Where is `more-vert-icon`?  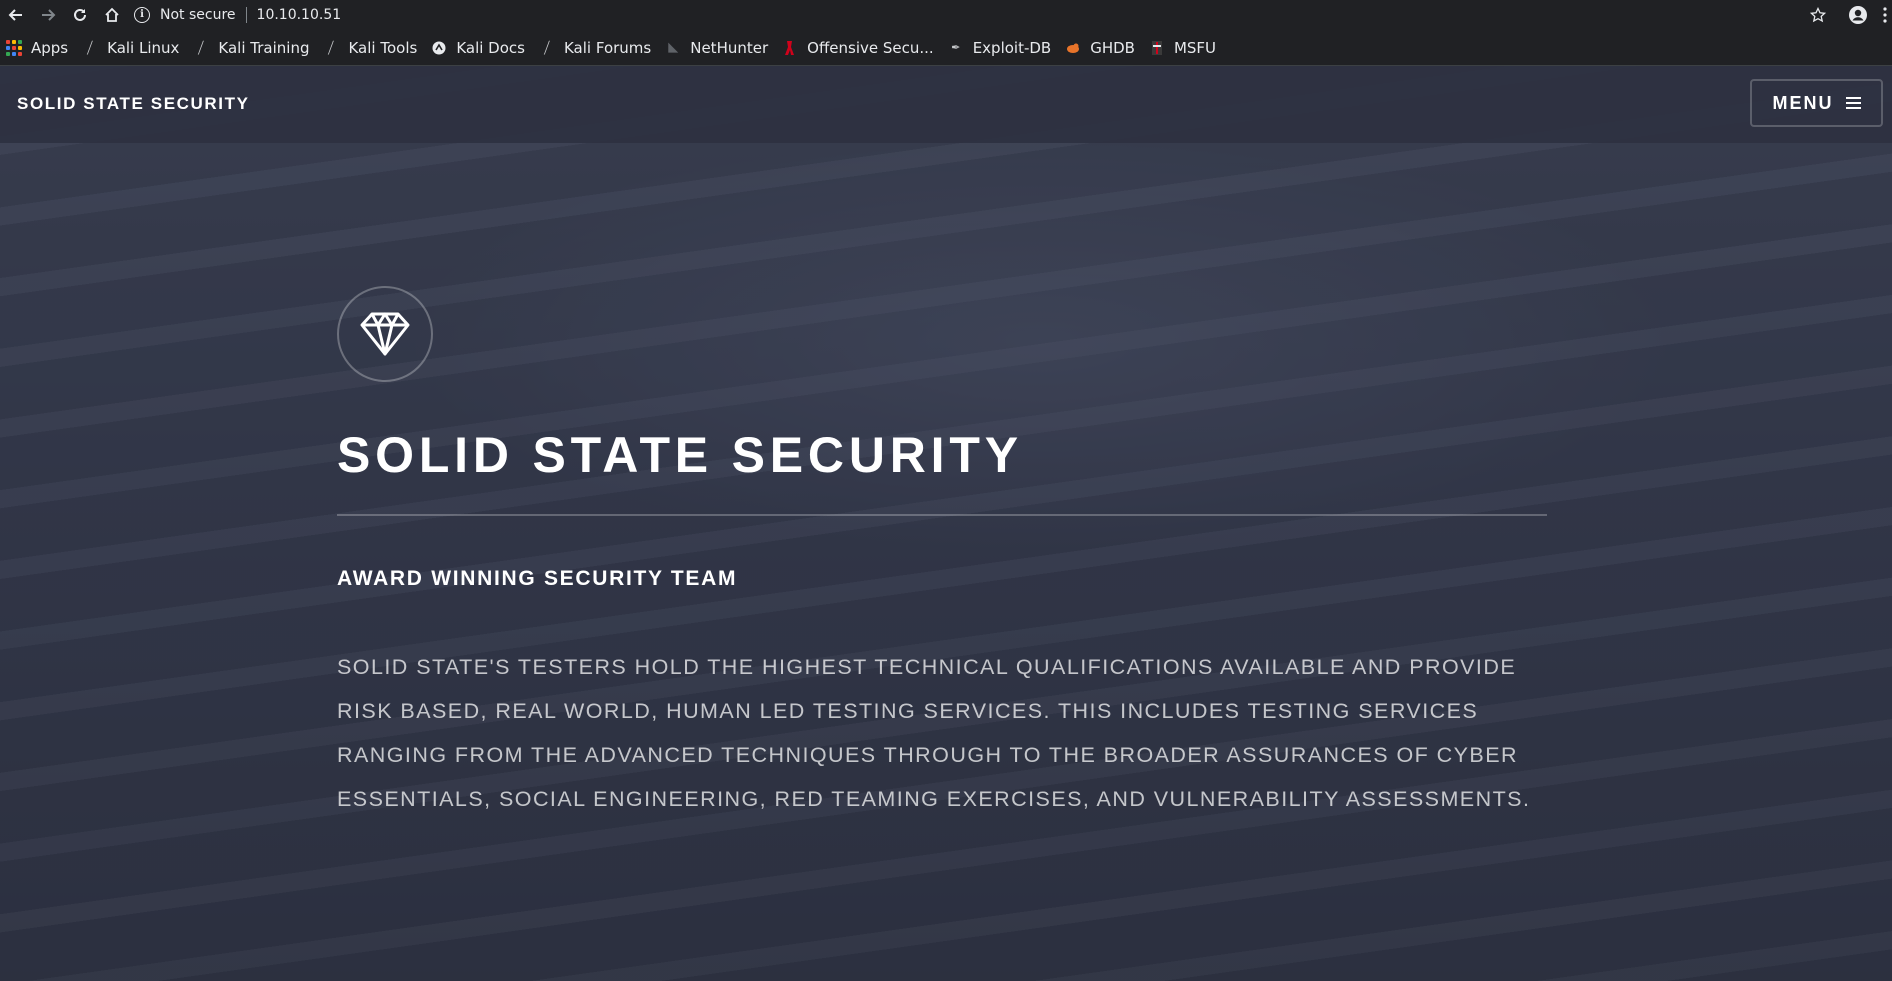 more-vert-icon is located at coordinates (1885, 15).